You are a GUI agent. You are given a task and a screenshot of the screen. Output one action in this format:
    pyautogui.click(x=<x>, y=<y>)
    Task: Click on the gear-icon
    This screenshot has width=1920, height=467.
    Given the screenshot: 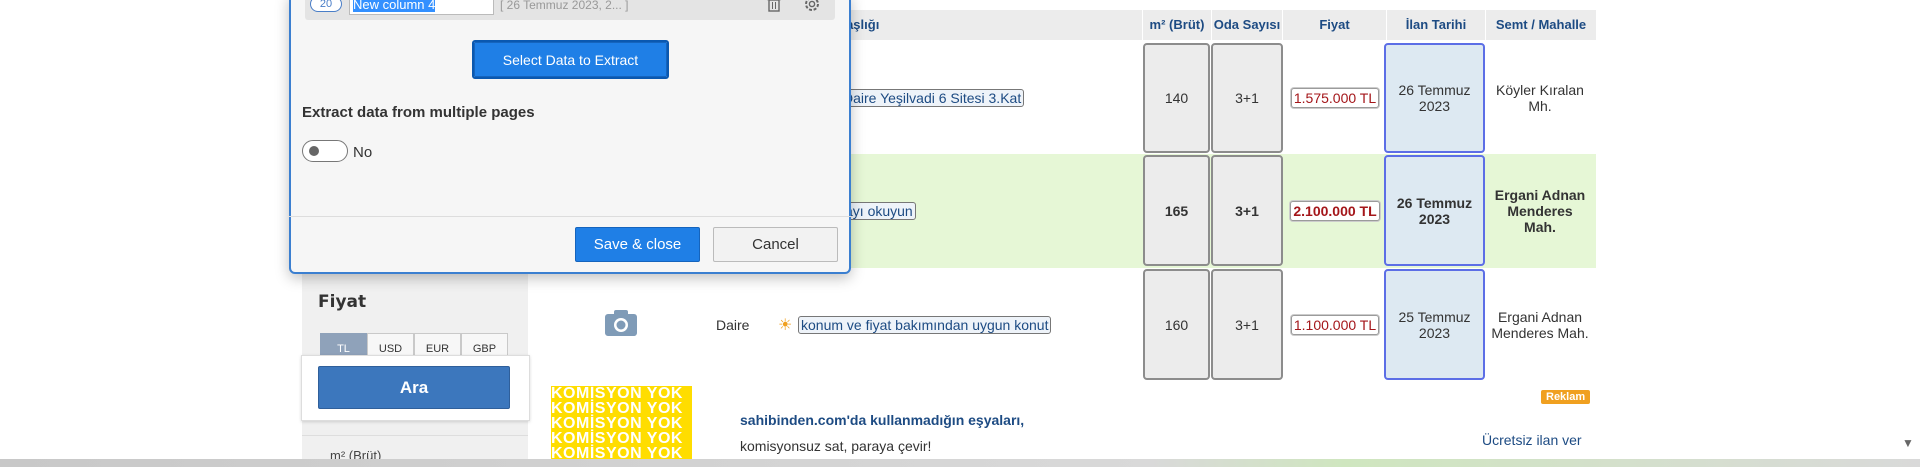 What is the action you would take?
    pyautogui.click(x=812, y=7)
    